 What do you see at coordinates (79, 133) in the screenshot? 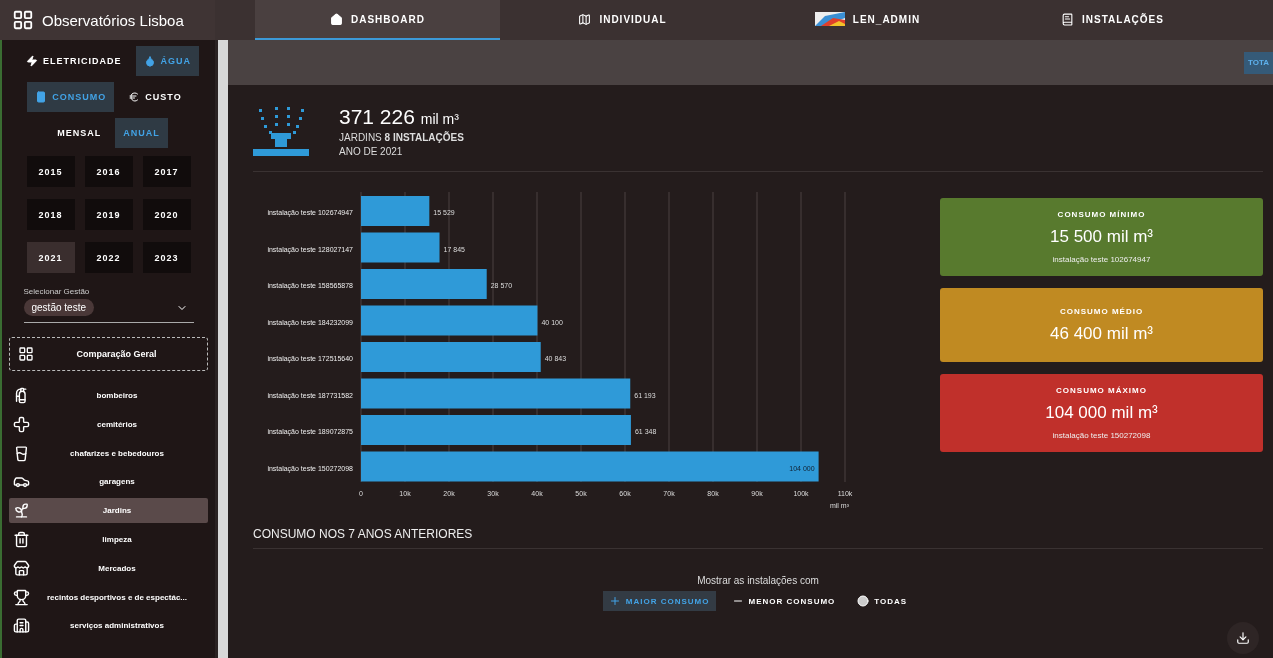
I see `toggle-button: MENSAL` at bounding box center [79, 133].